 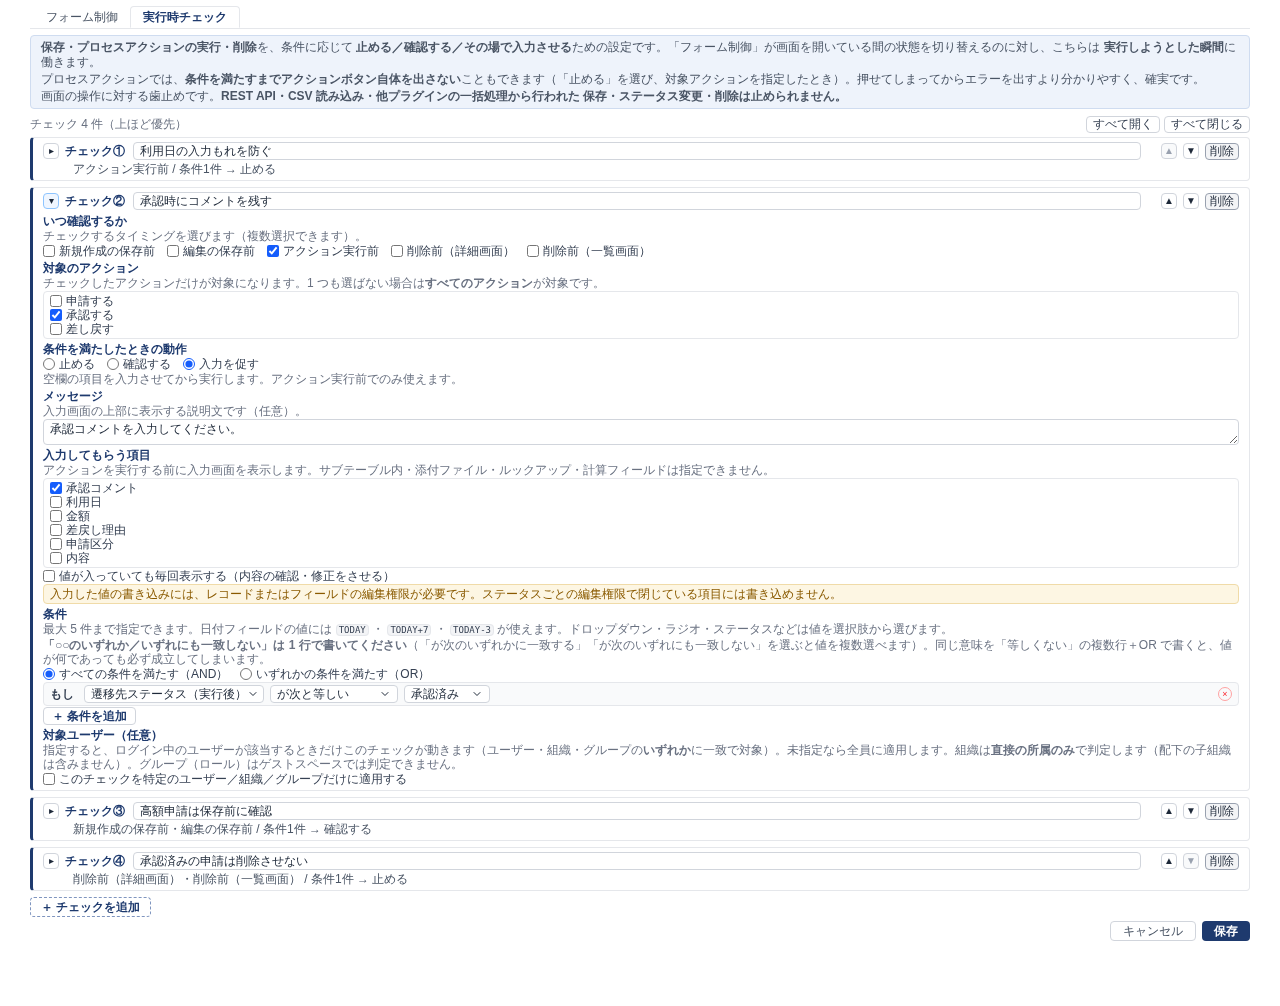 I want to click on option-label: 差し戻す, so click(x=90, y=329).